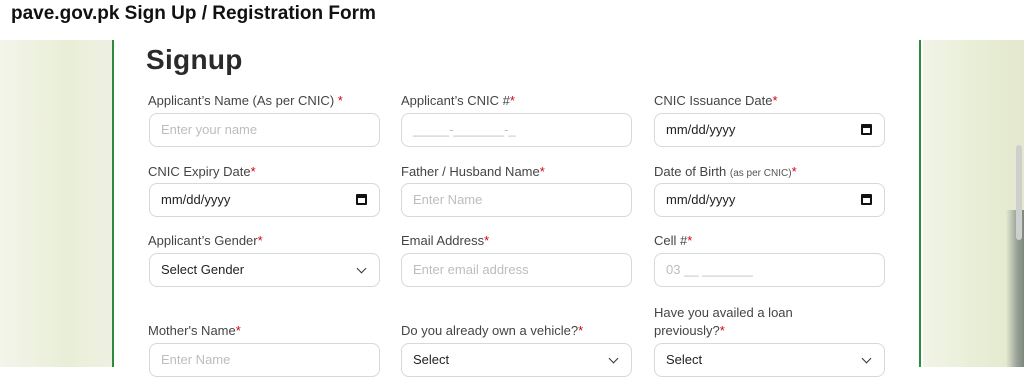 The image size is (1024, 377). Describe the element at coordinates (194, 59) in the screenshot. I see `form-title: Signup` at that location.